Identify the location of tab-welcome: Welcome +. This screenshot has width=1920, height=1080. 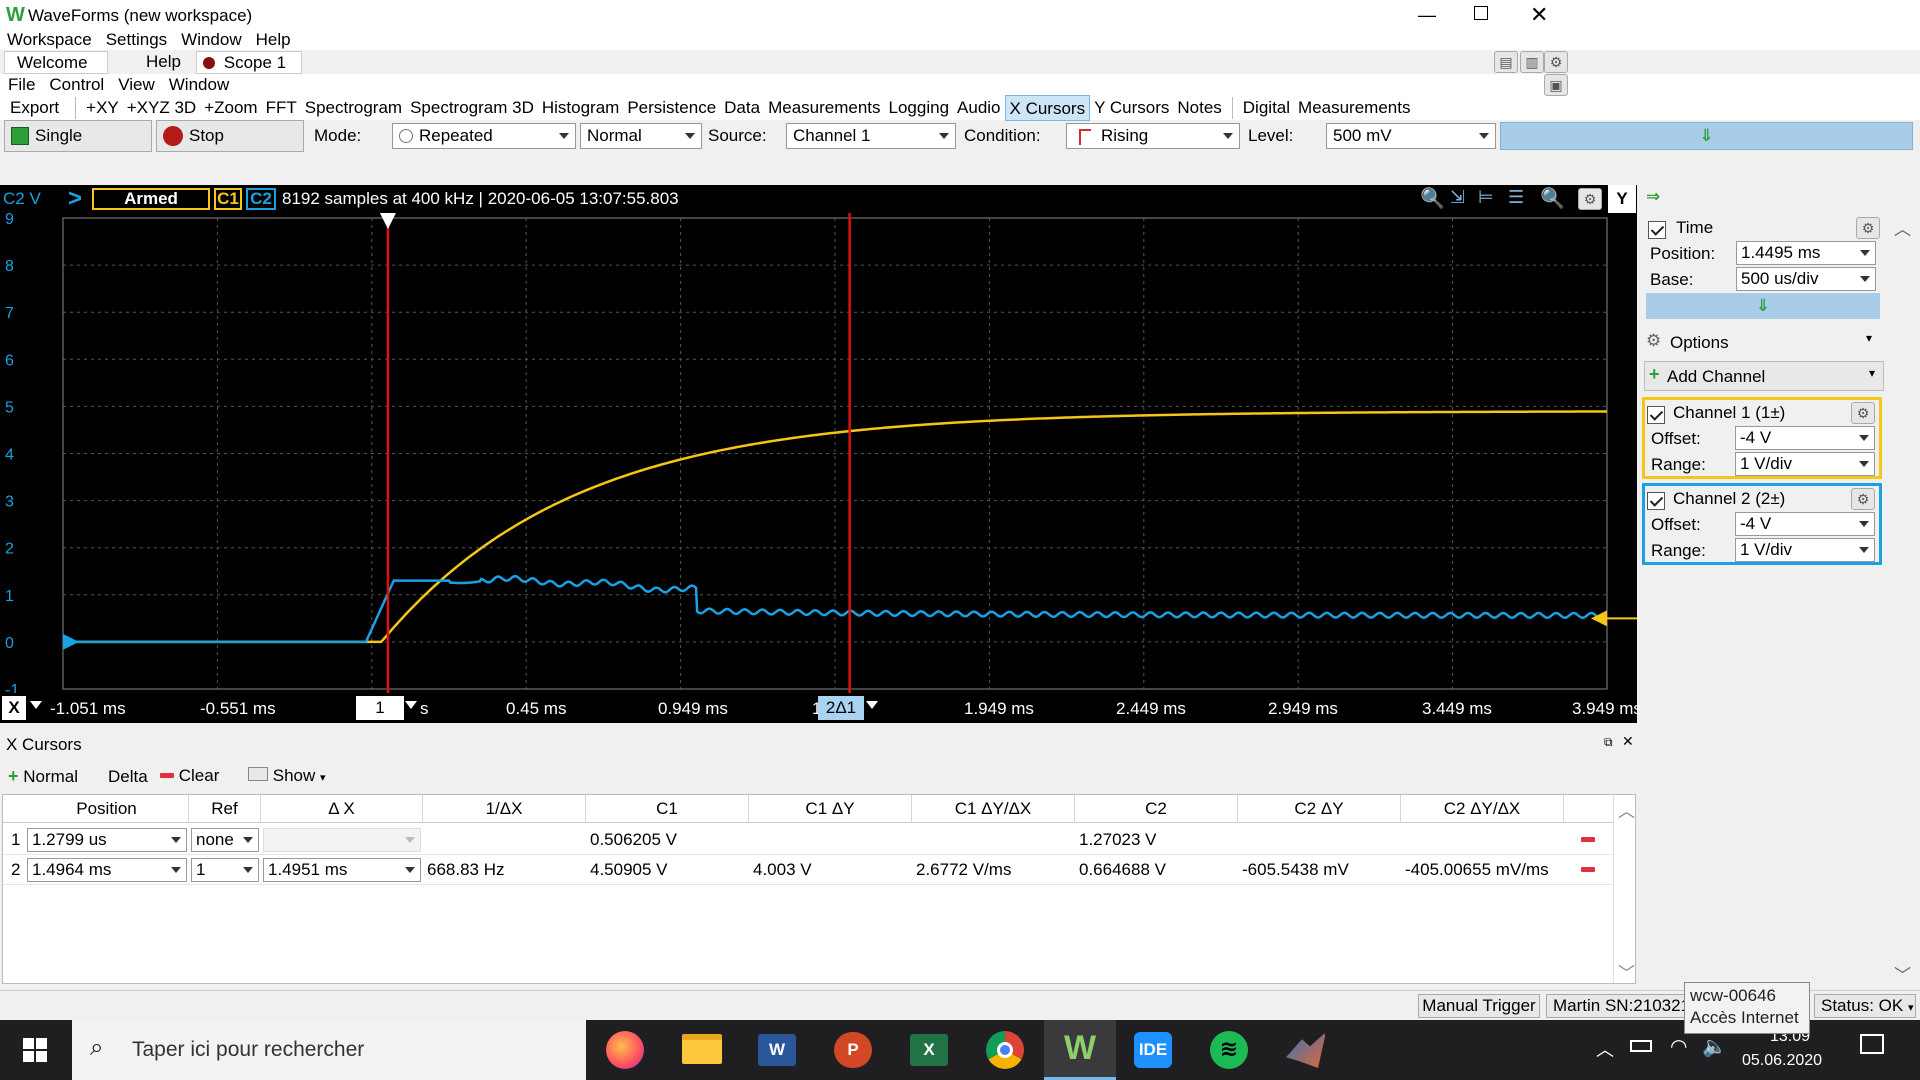
(56, 73).